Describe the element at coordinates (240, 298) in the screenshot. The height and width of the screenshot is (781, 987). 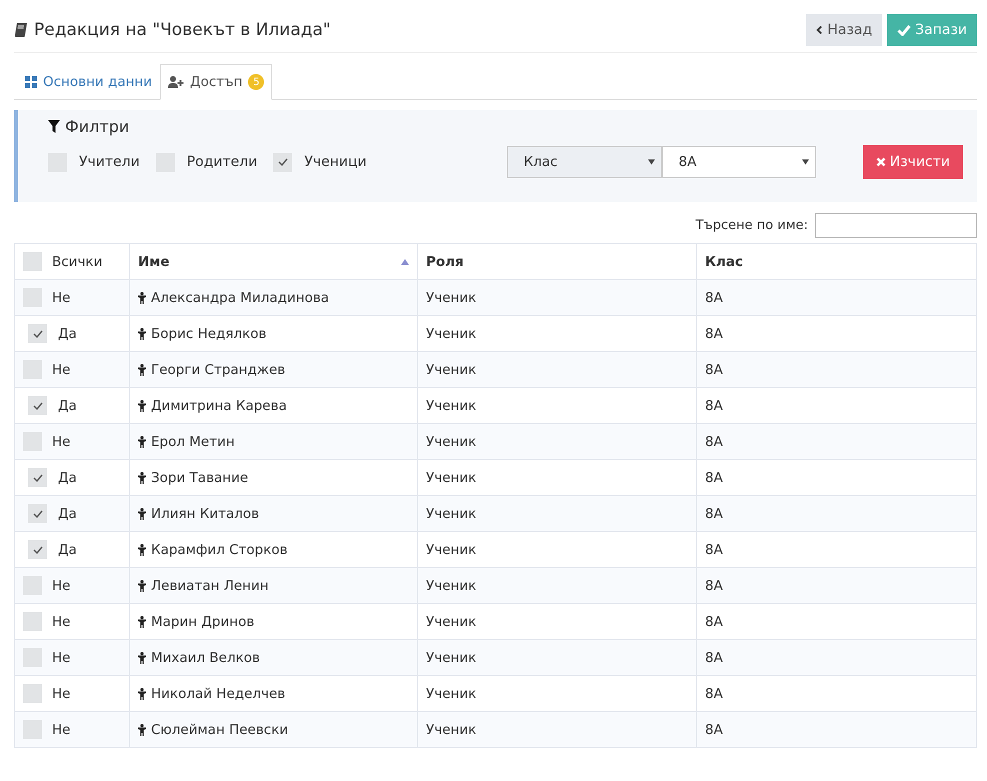
I see `table-cell: Александра Миладинова` at that location.